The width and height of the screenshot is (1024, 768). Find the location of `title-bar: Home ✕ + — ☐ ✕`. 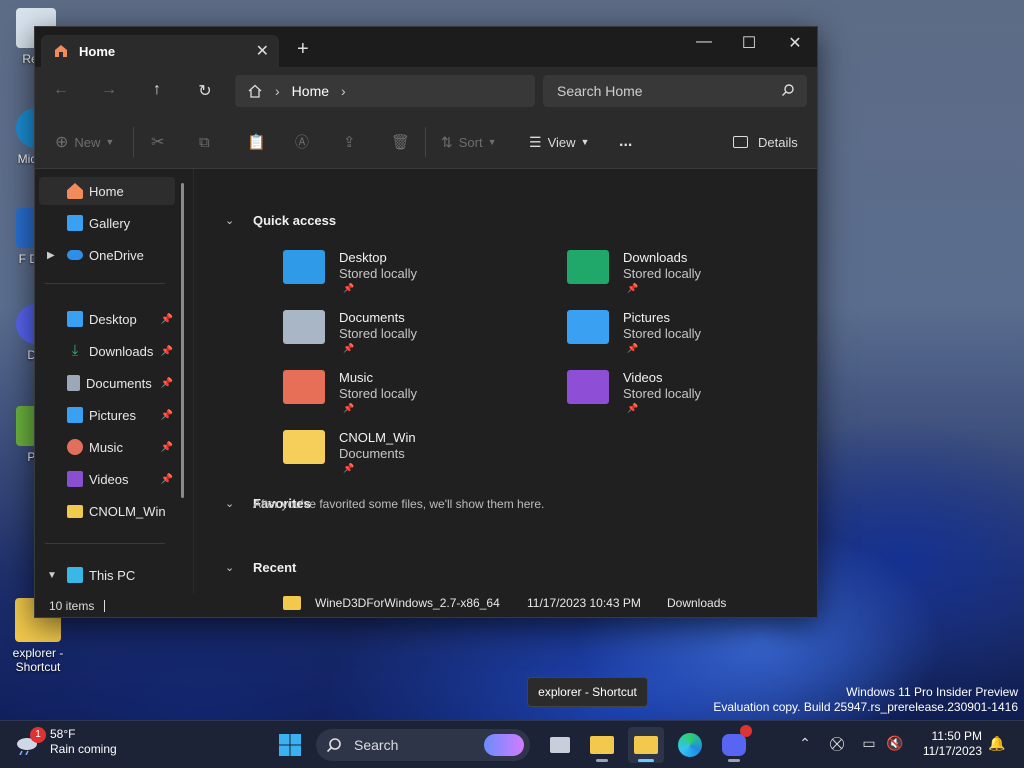

title-bar: Home ✕ + — ☐ ✕ is located at coordinates (426, 47).